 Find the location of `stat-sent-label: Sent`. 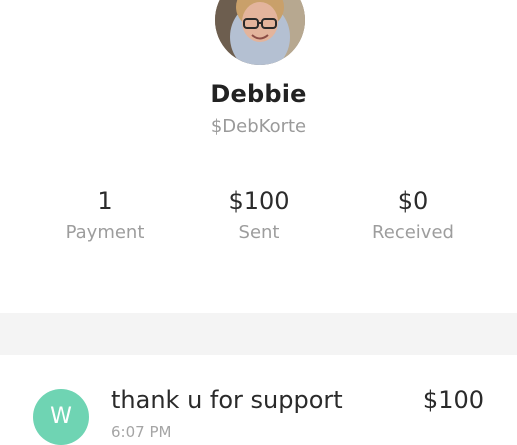

stat-sent-label: Sent is located at coordinates (259, 232).